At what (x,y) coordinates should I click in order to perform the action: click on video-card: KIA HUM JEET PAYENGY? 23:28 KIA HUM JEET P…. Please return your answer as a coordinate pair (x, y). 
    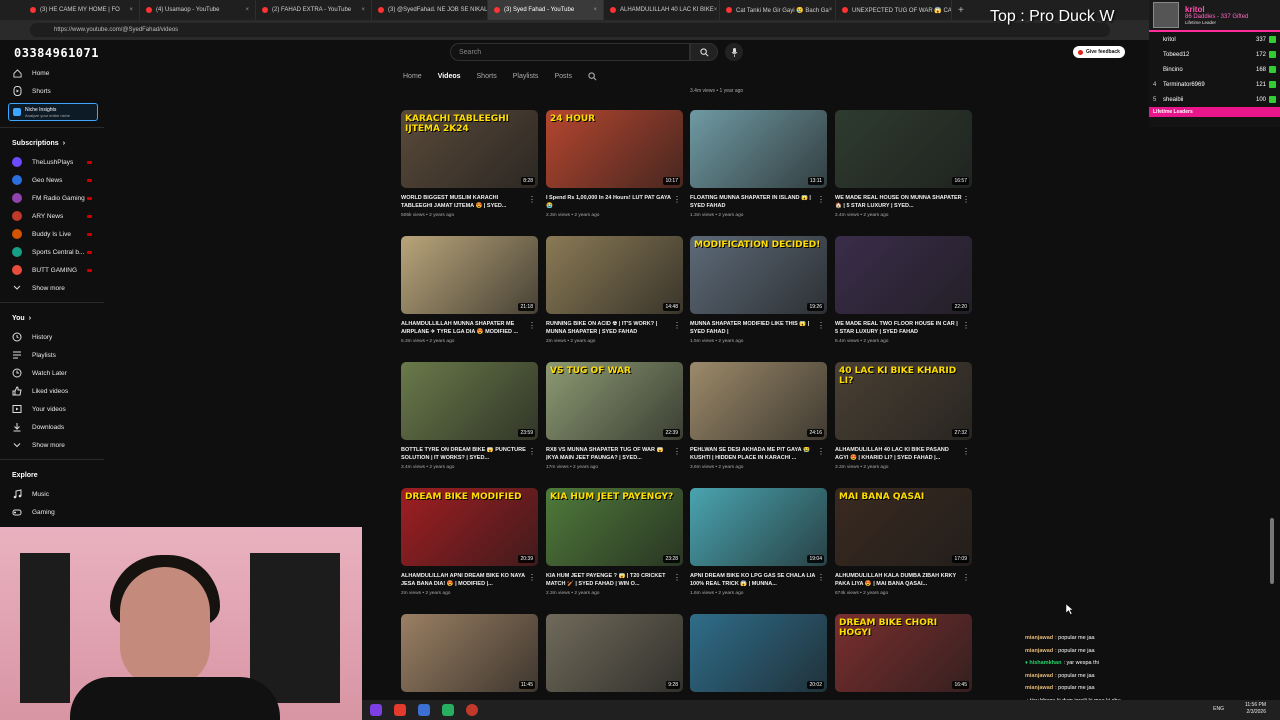
    Looking at the image, I should click on (614, 542).